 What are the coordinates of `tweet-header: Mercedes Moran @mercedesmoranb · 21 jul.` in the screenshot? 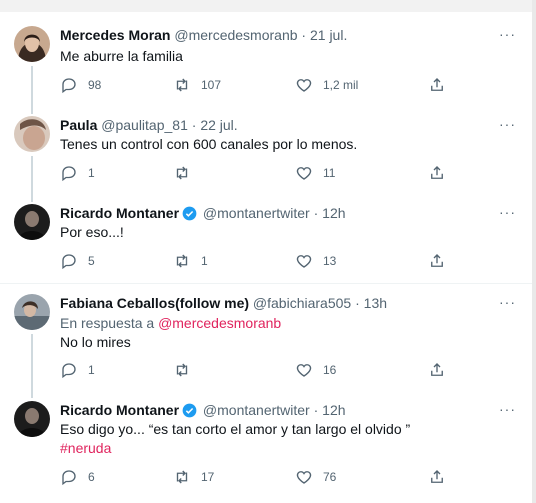 It's located at (203, 35).